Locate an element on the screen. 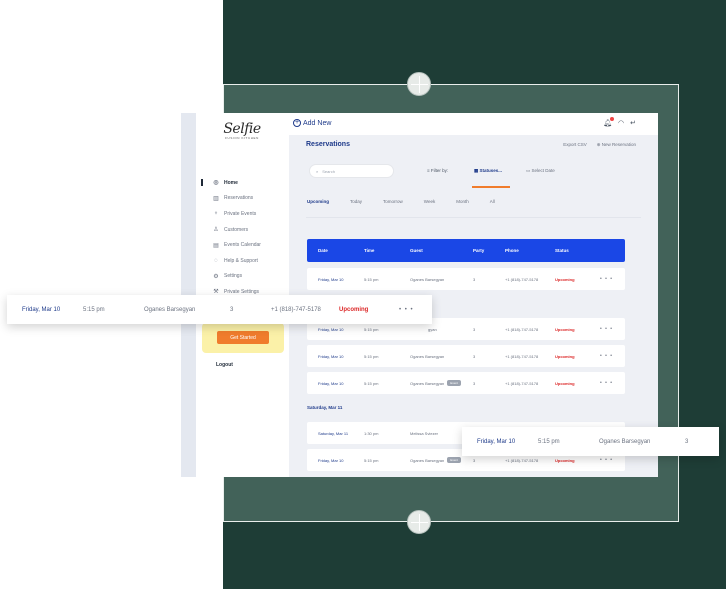 This screenshot has height=589, width=726. notification-dot is located at coordinates (612, 119).